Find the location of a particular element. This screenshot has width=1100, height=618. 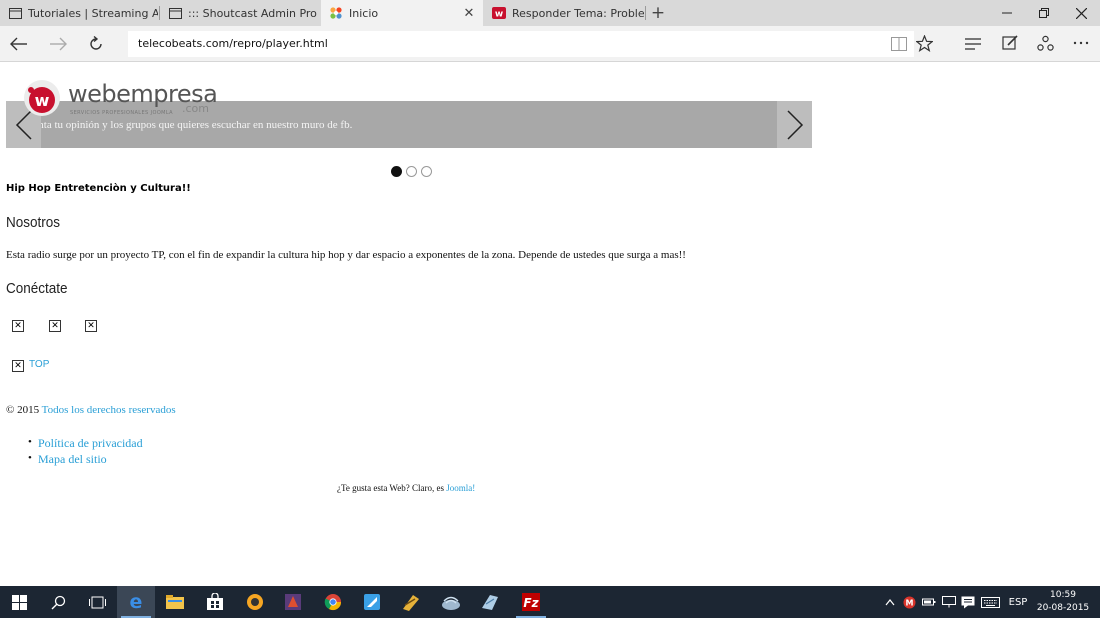

start-button is located at coordinates (19, 602).